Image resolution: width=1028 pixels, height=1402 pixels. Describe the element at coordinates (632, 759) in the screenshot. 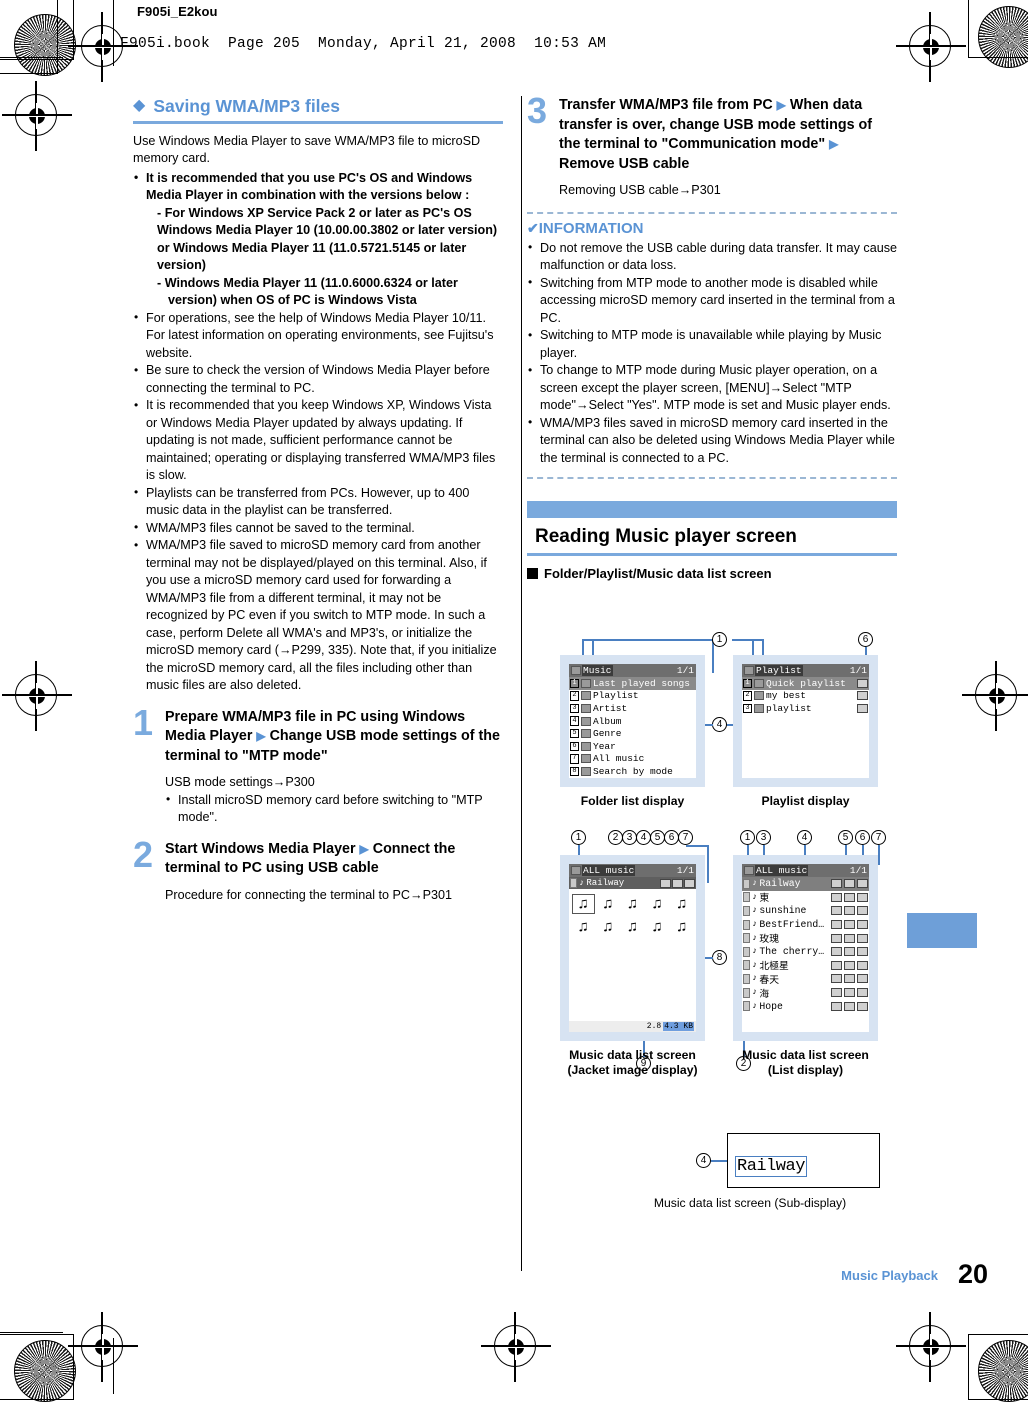

I see `lcd-row: 7 All music` at that location.